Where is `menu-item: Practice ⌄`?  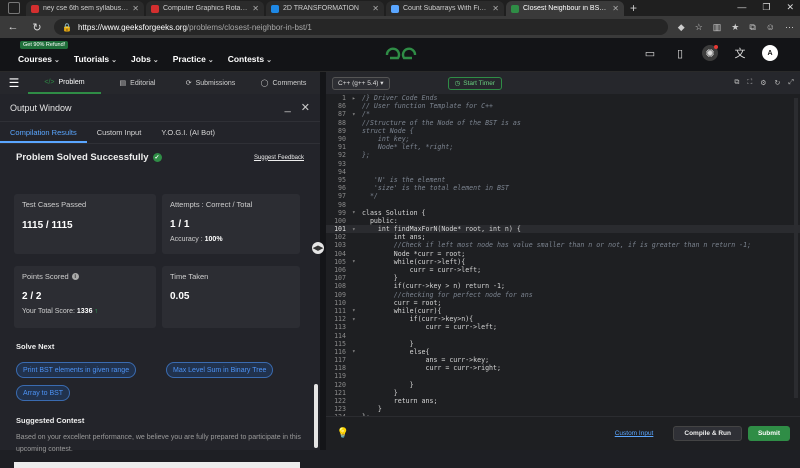 menu-item: Practice ⌄ is located at coordinates (193, 59).